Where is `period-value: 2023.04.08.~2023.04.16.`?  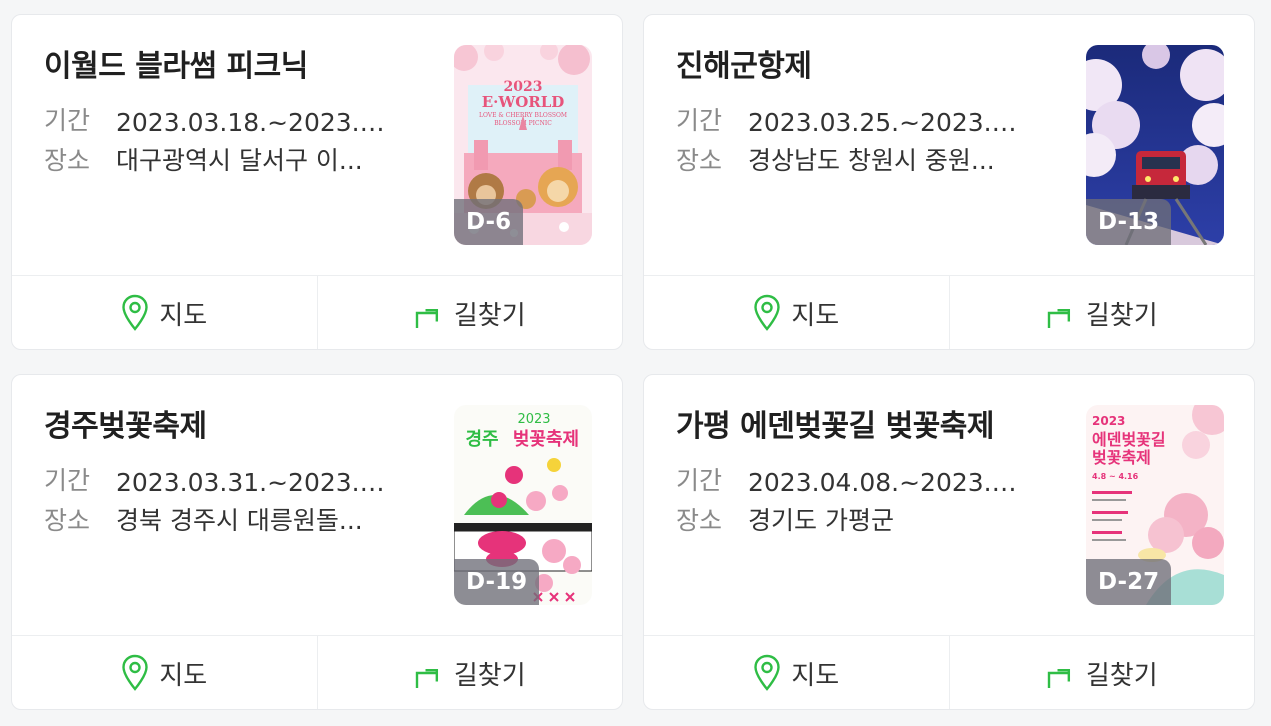 period-value: 2023.04.08.~2023.04.16. is located at coordinates (883, 482).